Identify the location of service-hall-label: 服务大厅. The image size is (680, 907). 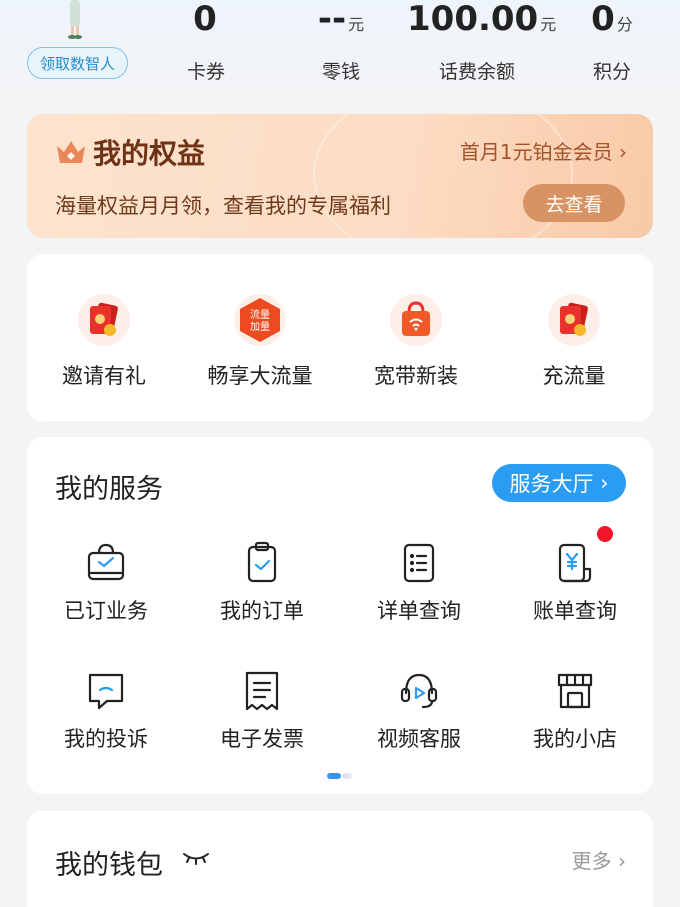
(551, 484).